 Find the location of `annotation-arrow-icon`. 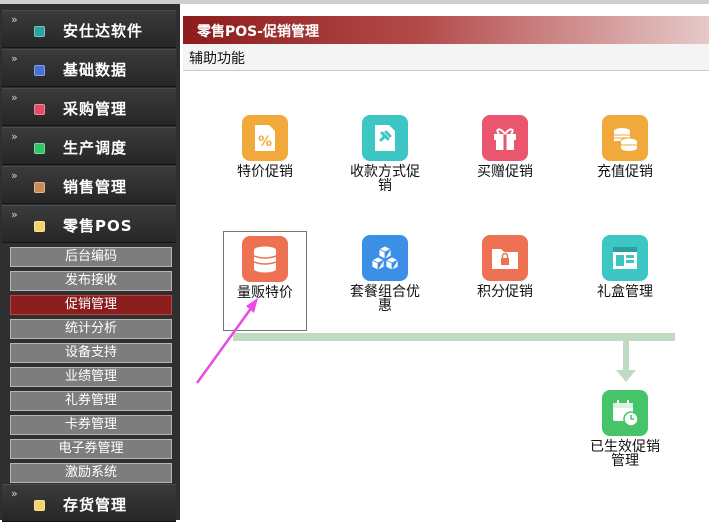

annotation-arrow-icon is located at coordinates (226, 341).